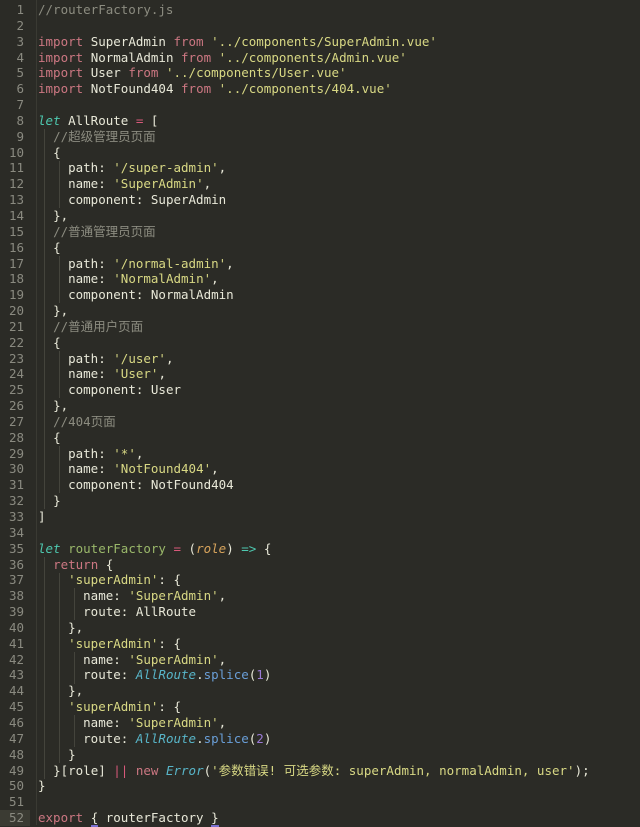 The width and height of the screenshot is (640, 827). I want to click on code-line: 12 name: 'SuperAdmin',, so click(320, 184).